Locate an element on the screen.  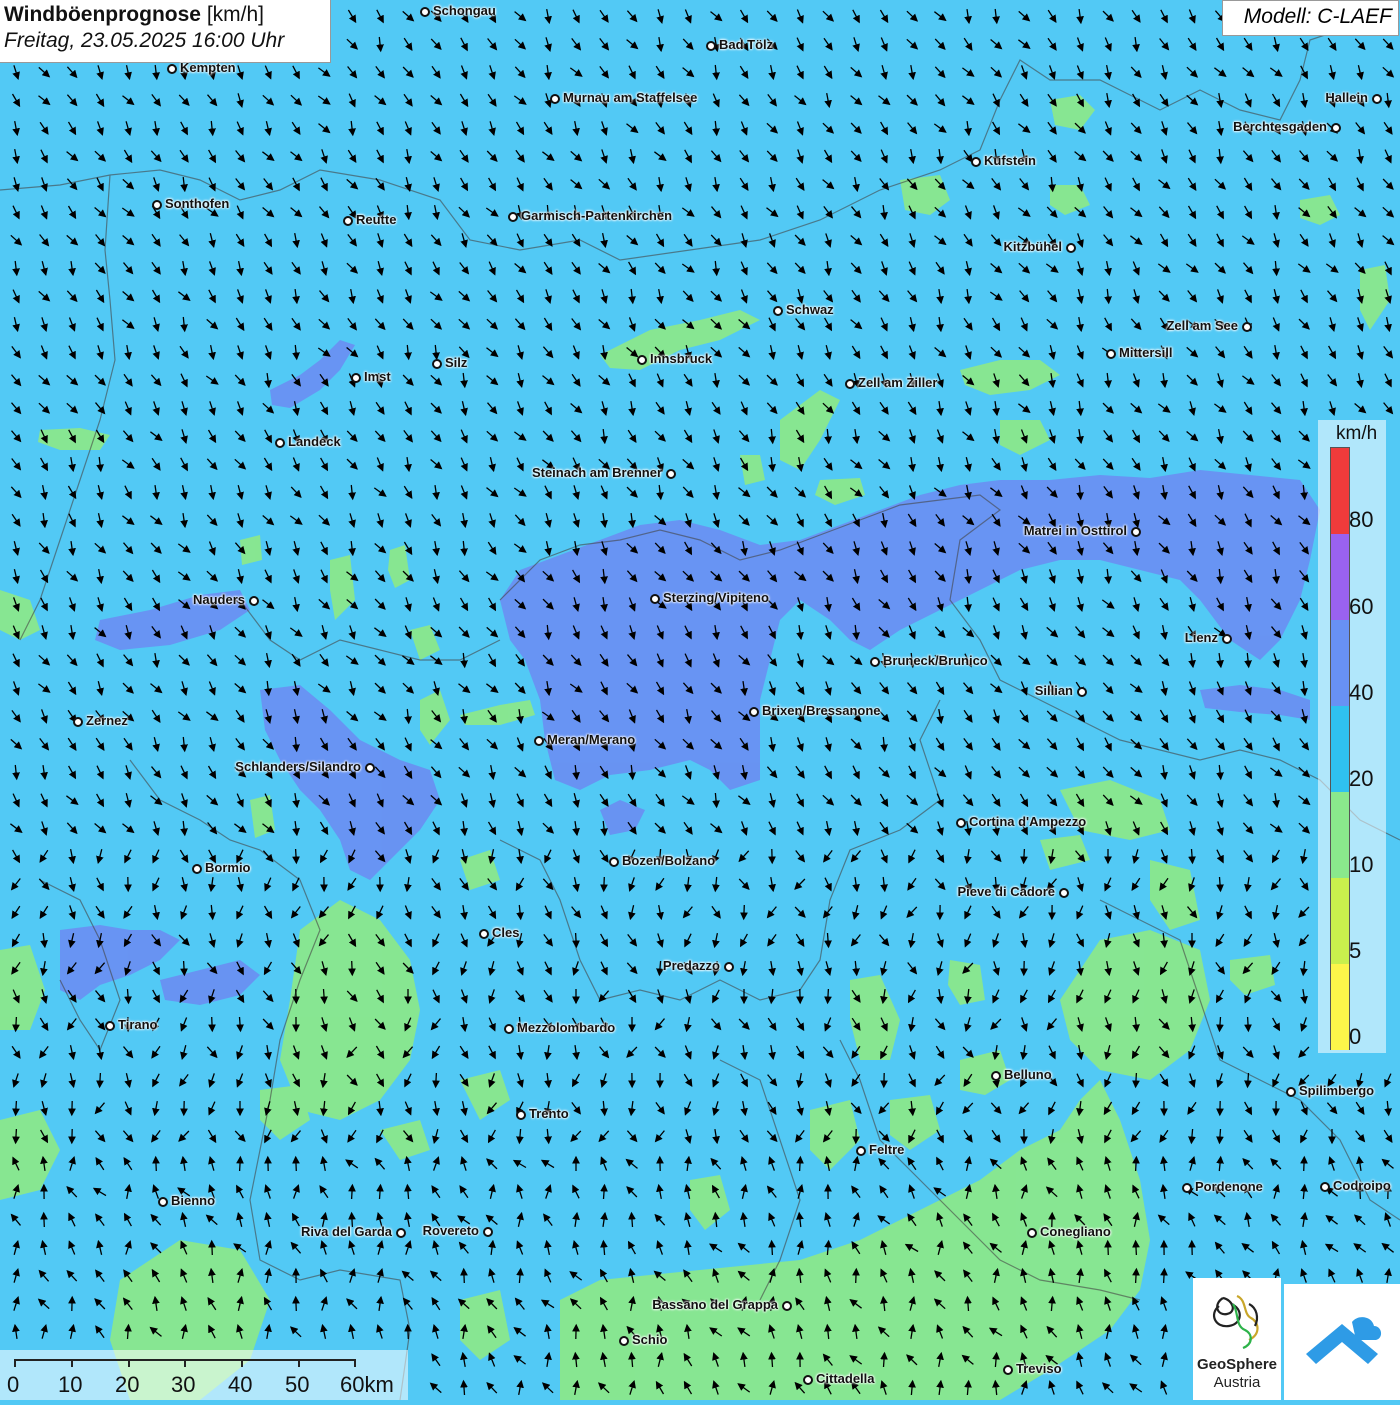
city-label: Treviso is located at coordinates (1039, 1368).